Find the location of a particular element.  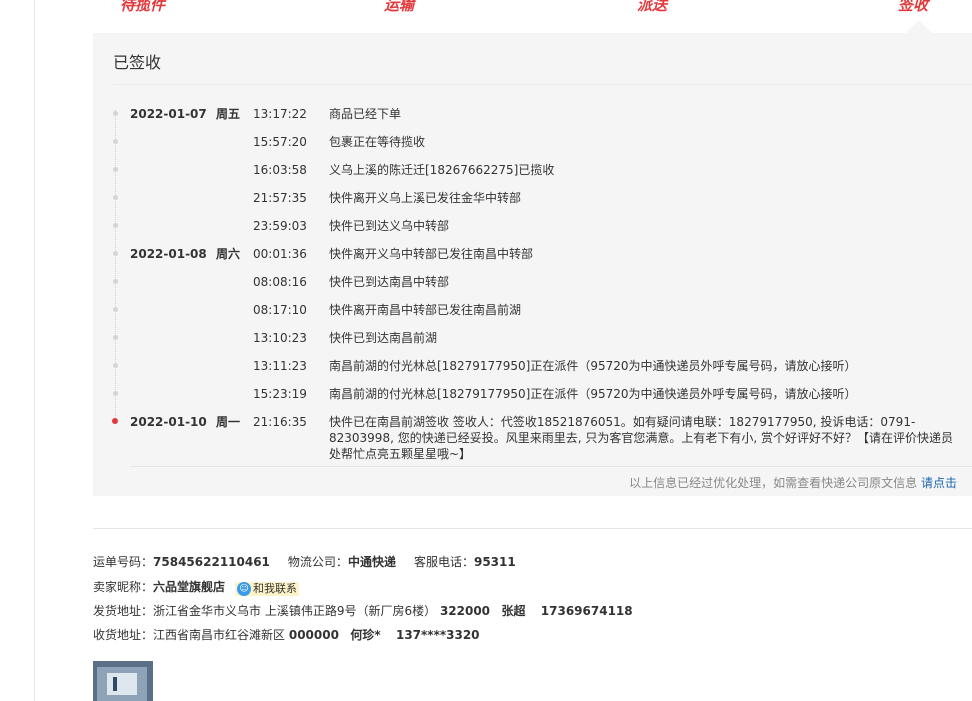

event-description: 快件离开义乌上溪已发往金华中转部 is located at coordinates (425, 198).